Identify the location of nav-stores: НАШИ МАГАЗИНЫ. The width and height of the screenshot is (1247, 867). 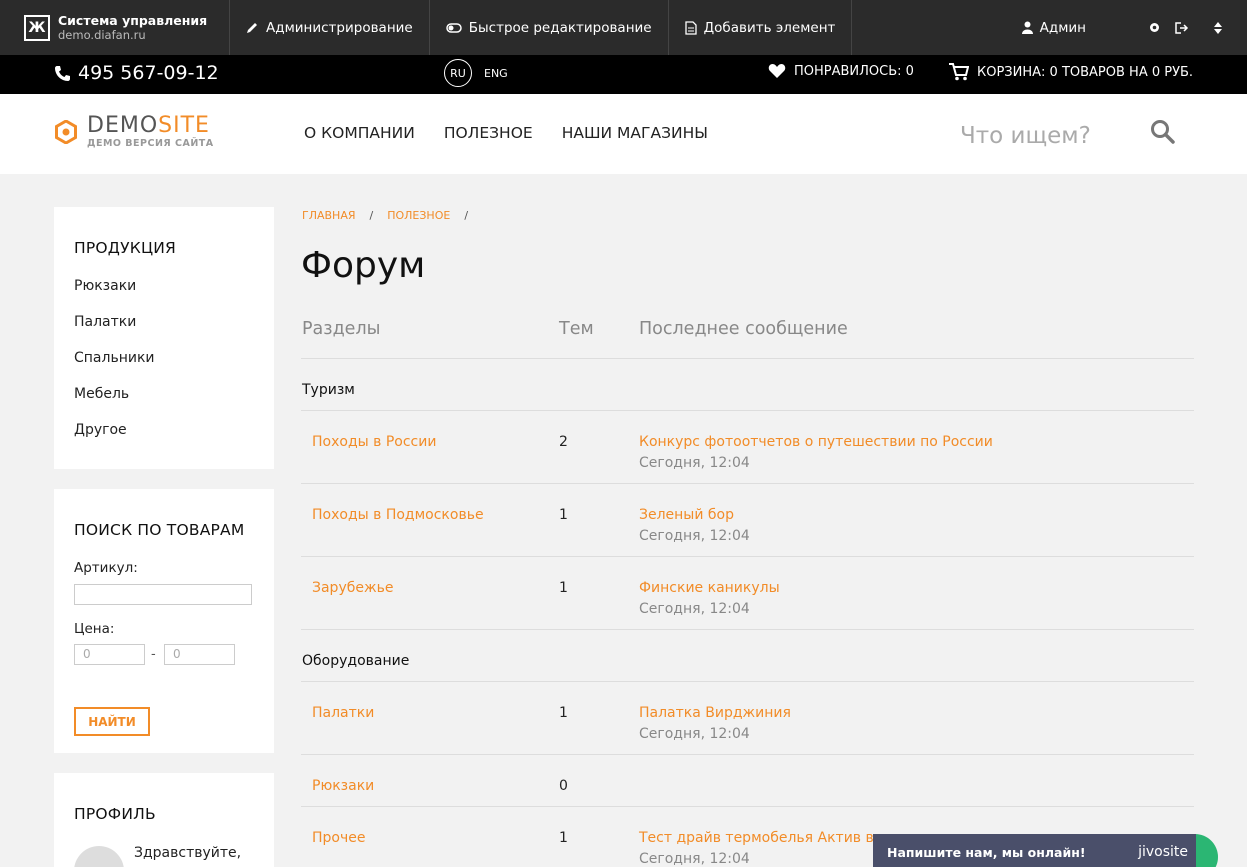
(635, 133).